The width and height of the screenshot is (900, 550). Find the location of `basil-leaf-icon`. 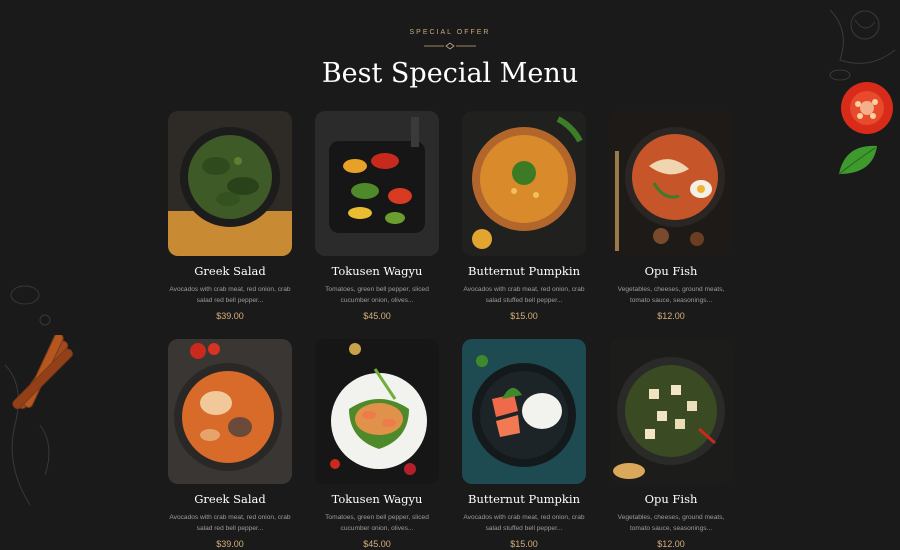

basil-leaf-icon is located at coordinates (857, 160).